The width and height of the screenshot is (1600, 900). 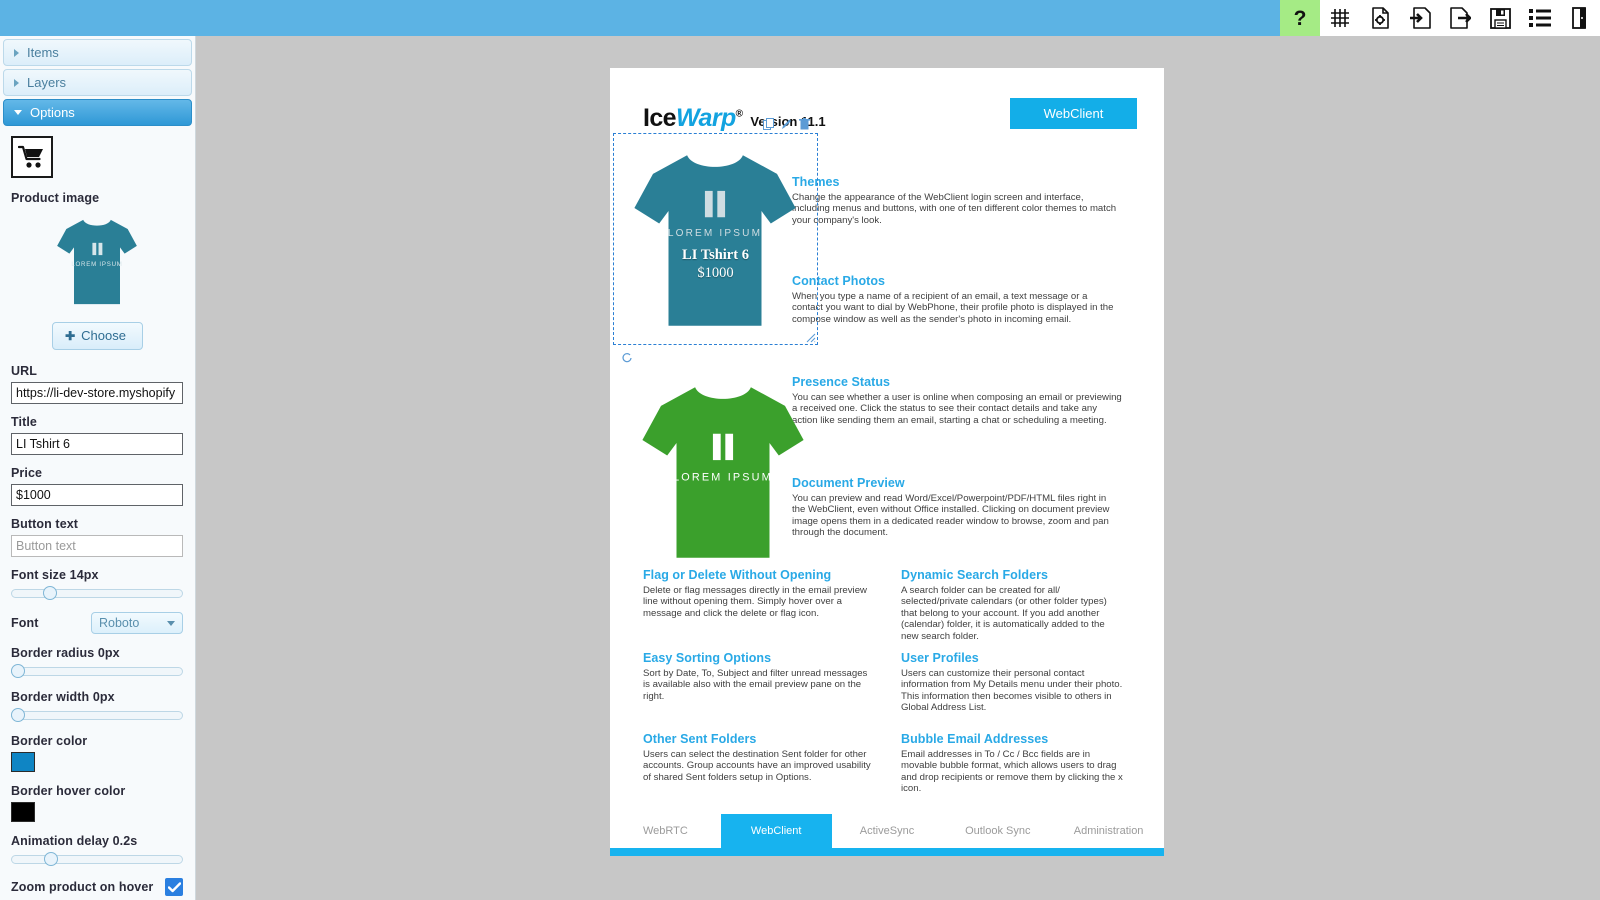 What do you see at coordinates (723, 477) in the screenshot?
I see `svg-text: LOREM IPSUM` at bounding box center [723, 477].